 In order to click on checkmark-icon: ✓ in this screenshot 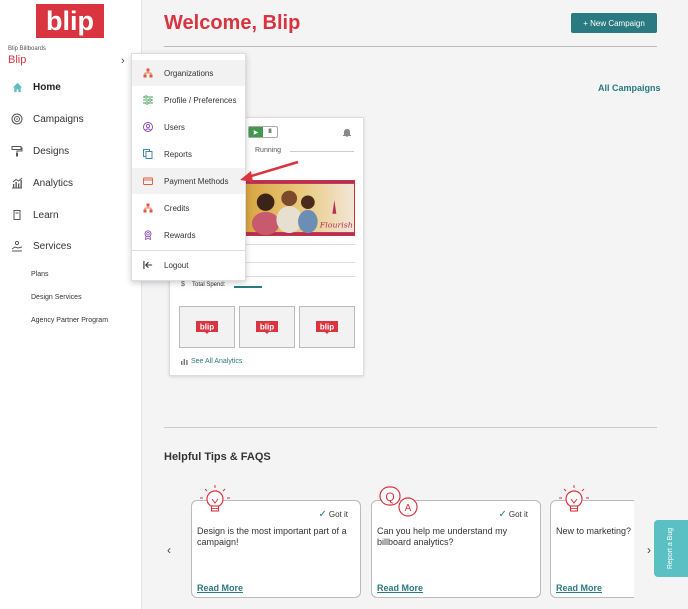, I will do `click(502, 514)`.